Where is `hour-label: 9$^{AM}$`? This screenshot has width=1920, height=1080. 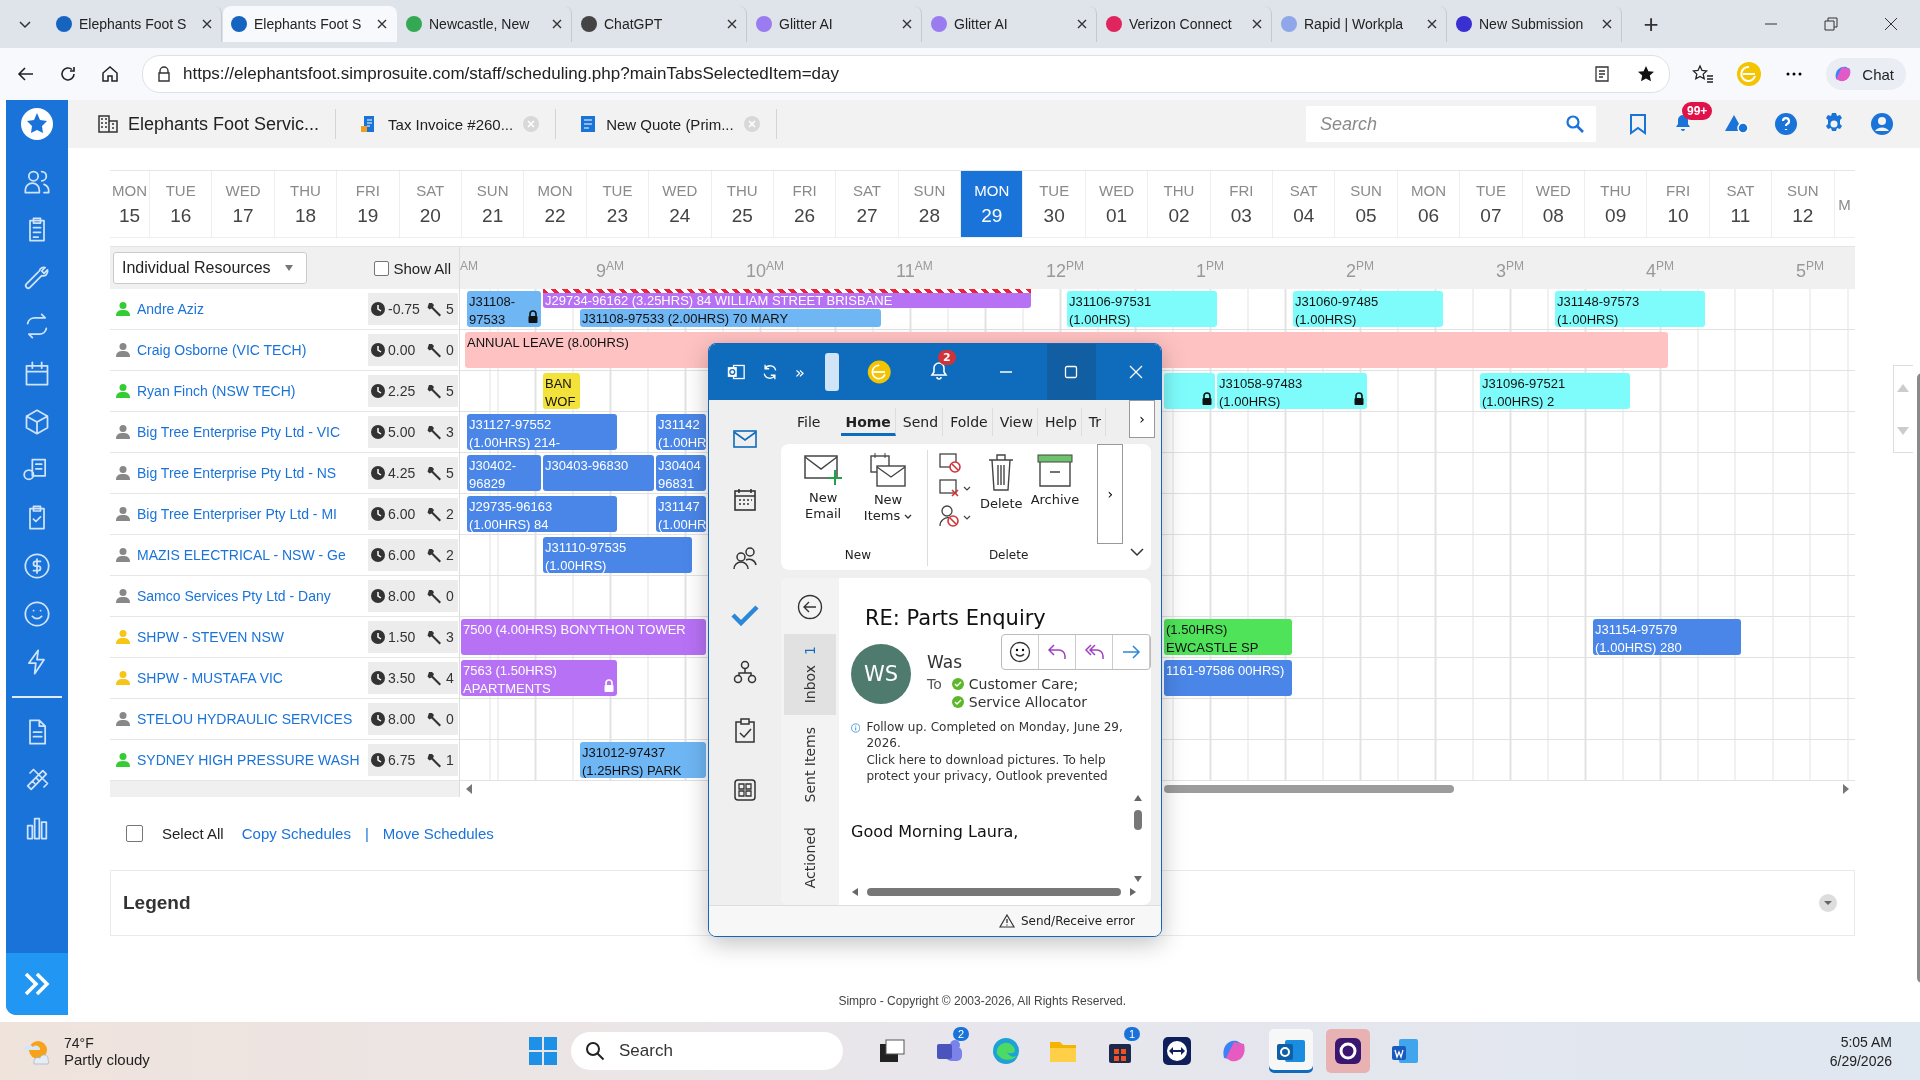 hour-label: 9$^{AM}$ is located at coordinates (610, 270).